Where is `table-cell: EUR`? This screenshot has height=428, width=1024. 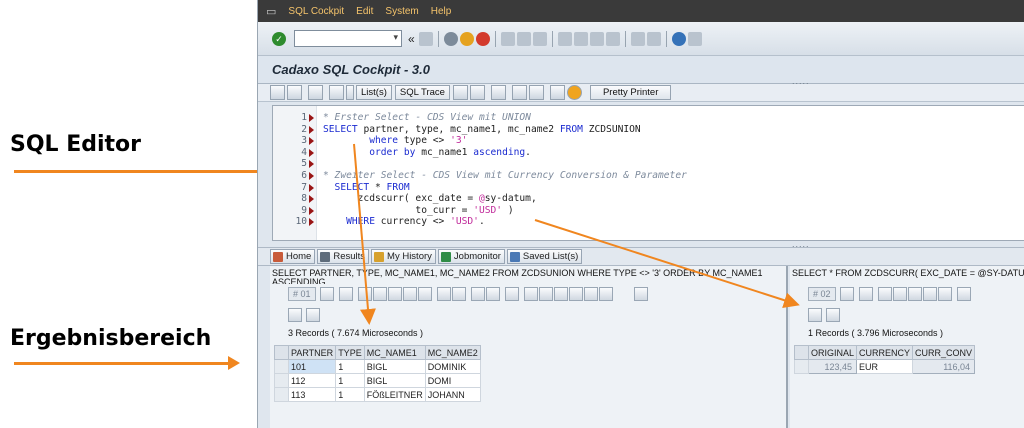
table-cell: EUR is located at coordinates (885, 366).